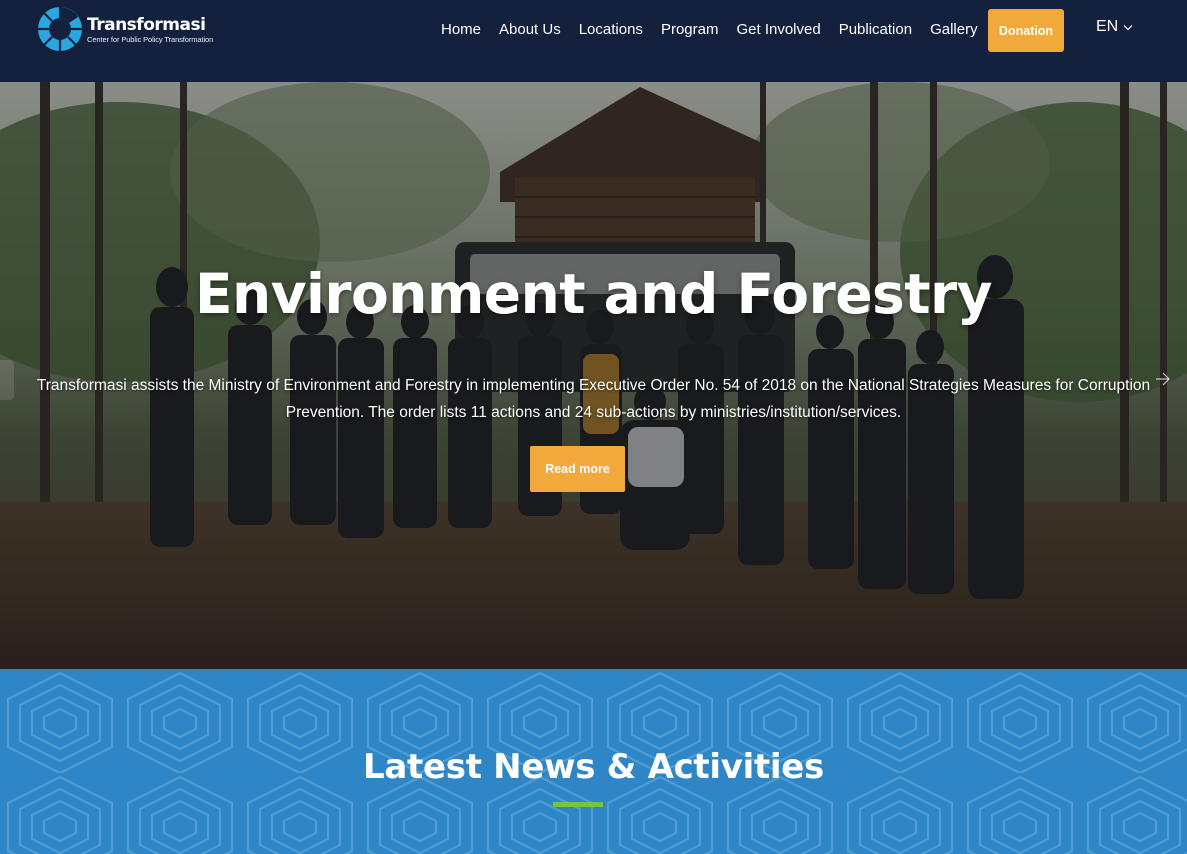 This screenshot has width=1187, height=854. Describe the element at coordinates (577, 469) in the screenshot. I see `read-more-button: Read more` at that location.